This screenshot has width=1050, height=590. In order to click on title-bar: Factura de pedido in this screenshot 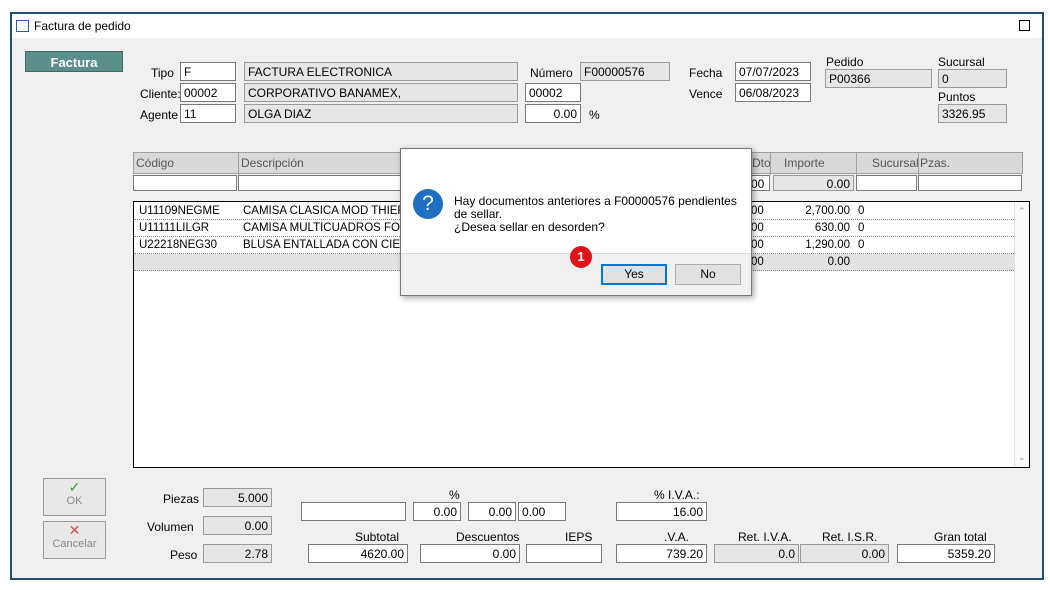, I will do `click(527, 26)`.